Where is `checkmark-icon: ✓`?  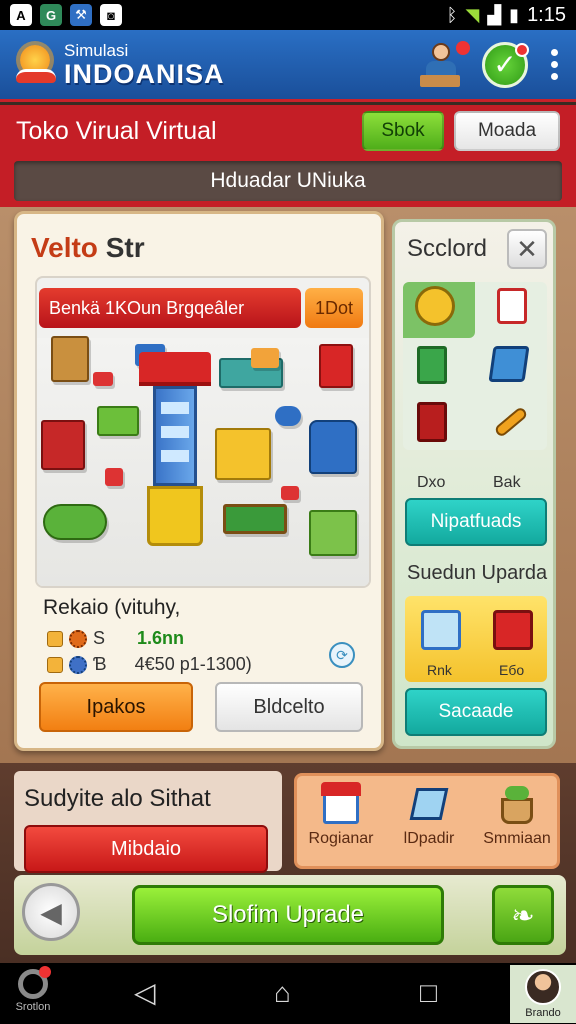 checkmark-icon: ✓ is located at coordinates (505, 64).